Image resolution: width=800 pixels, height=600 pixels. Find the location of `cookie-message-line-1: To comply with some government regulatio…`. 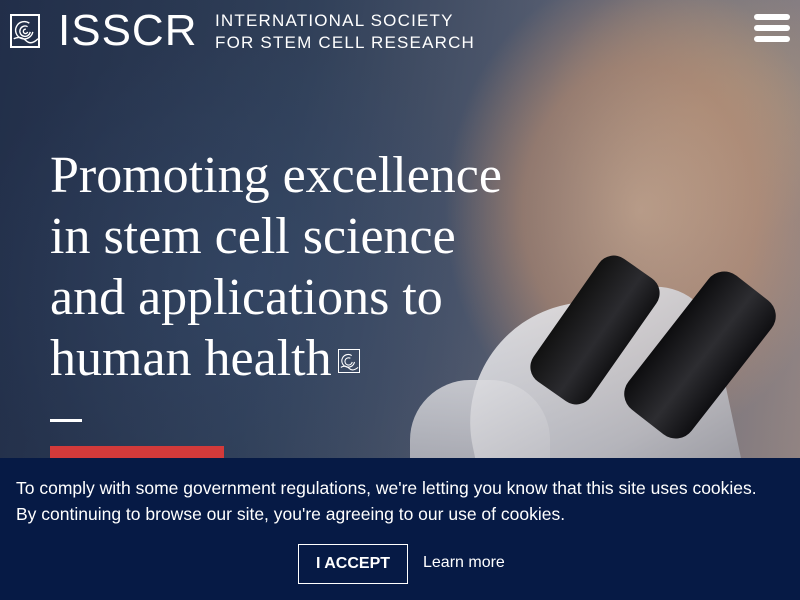

cookie-message-line-1: To comply with some government regulatio… is located at coordinates (386, 488).